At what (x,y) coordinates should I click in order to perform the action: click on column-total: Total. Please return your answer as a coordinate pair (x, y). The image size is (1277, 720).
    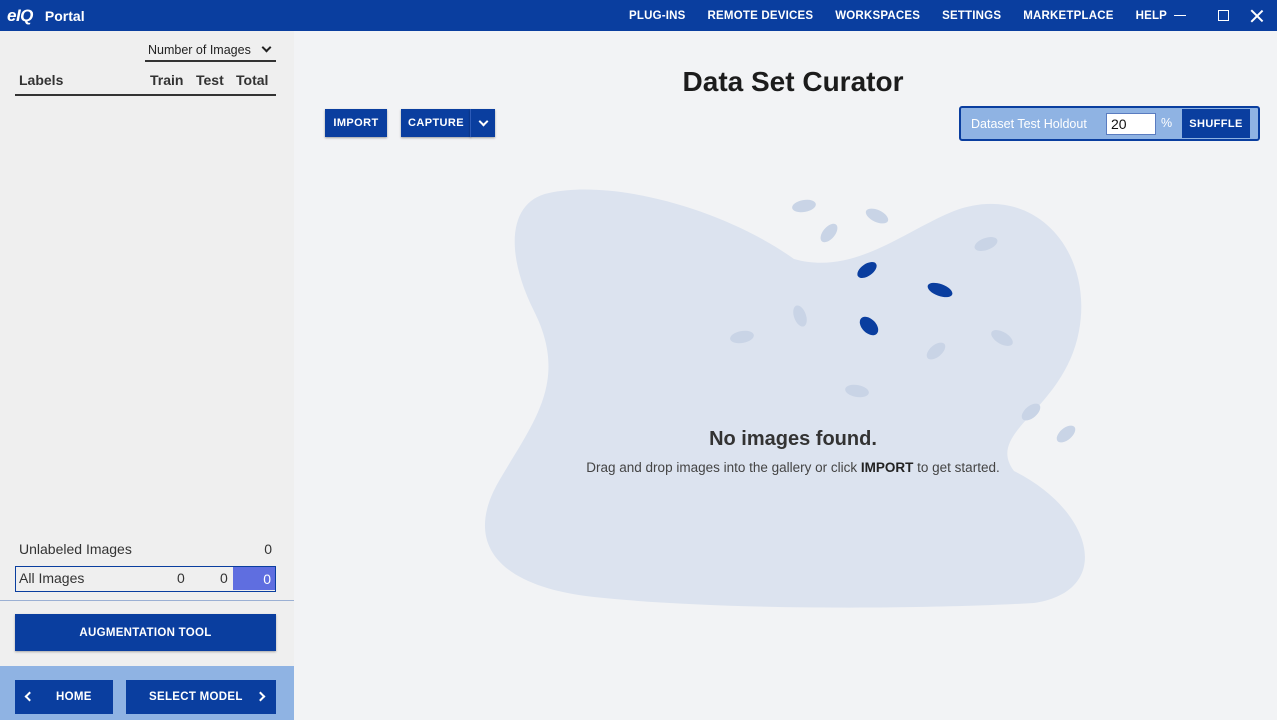
    Looking at the image, I should click on (252, 80).